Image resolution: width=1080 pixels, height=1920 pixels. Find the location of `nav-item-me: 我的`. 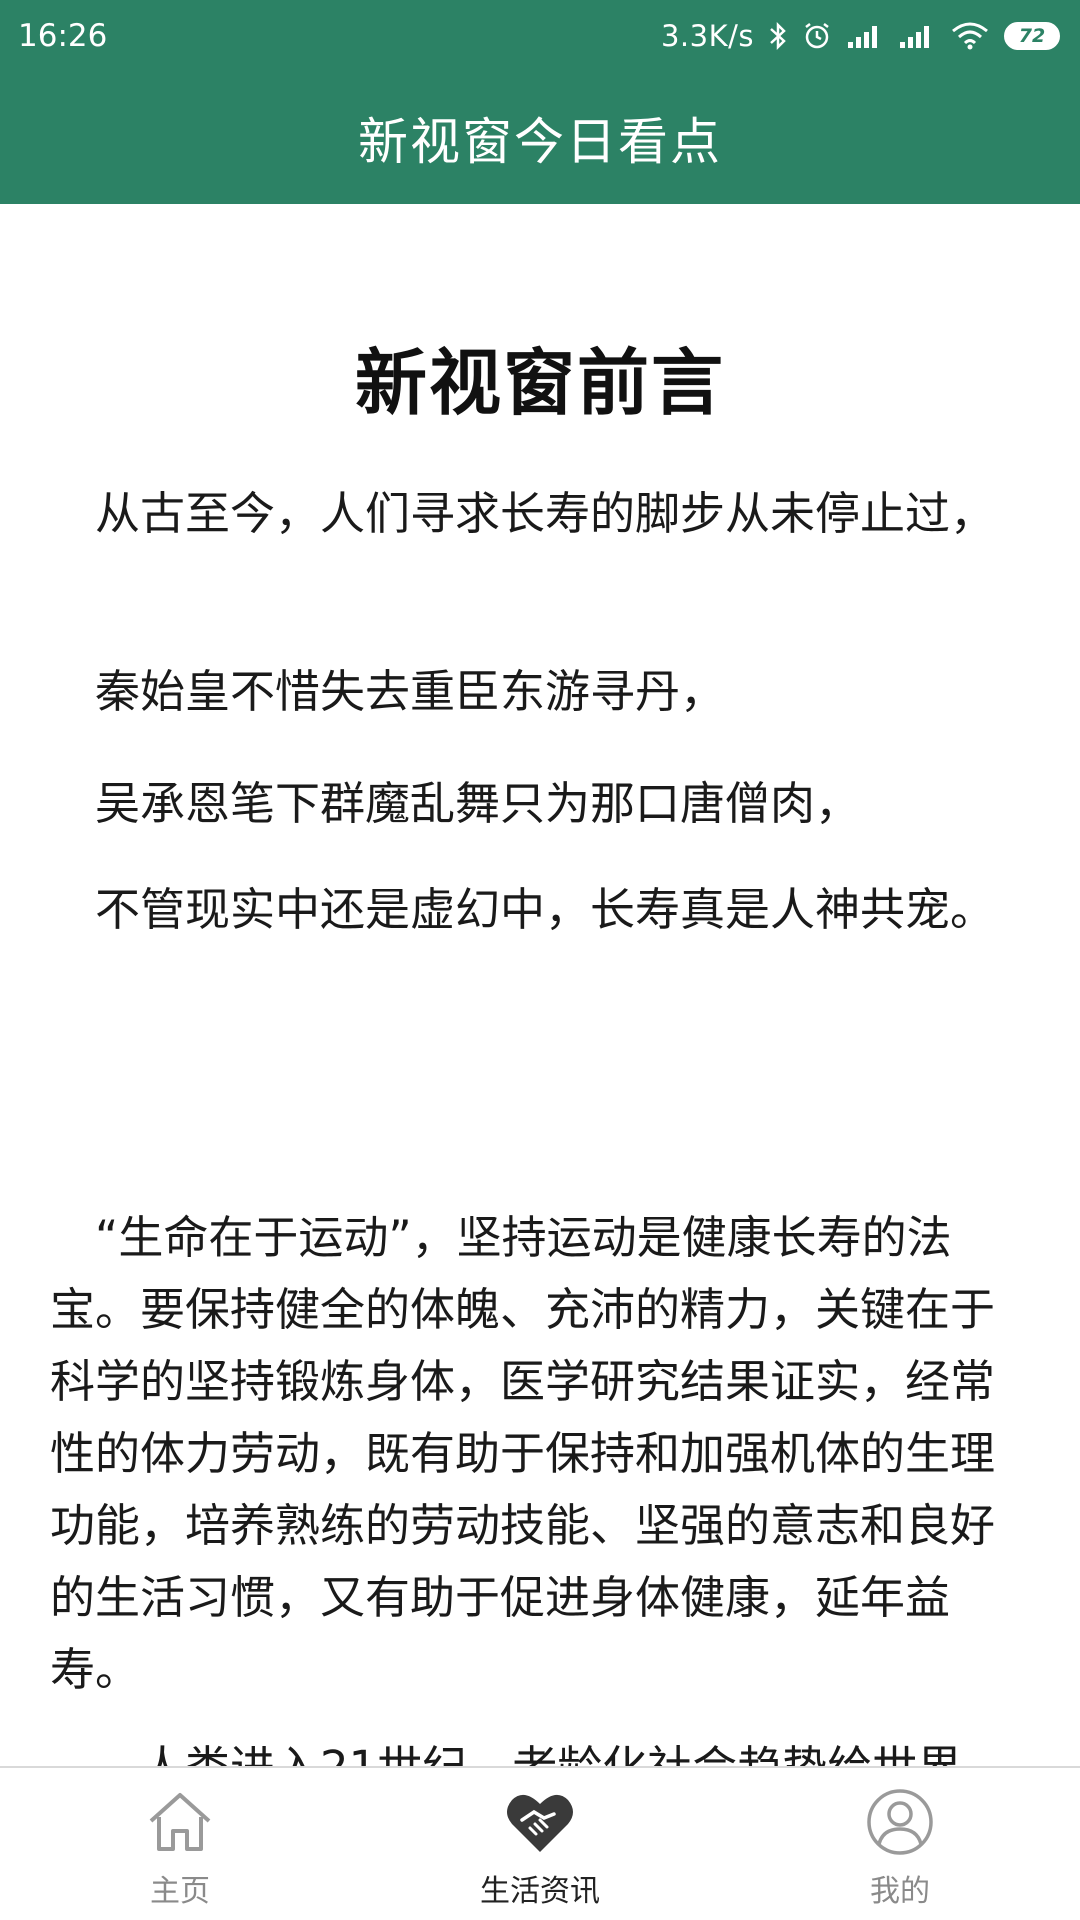

nav-item-me: 我的 is located at coordinates (900, 1844).